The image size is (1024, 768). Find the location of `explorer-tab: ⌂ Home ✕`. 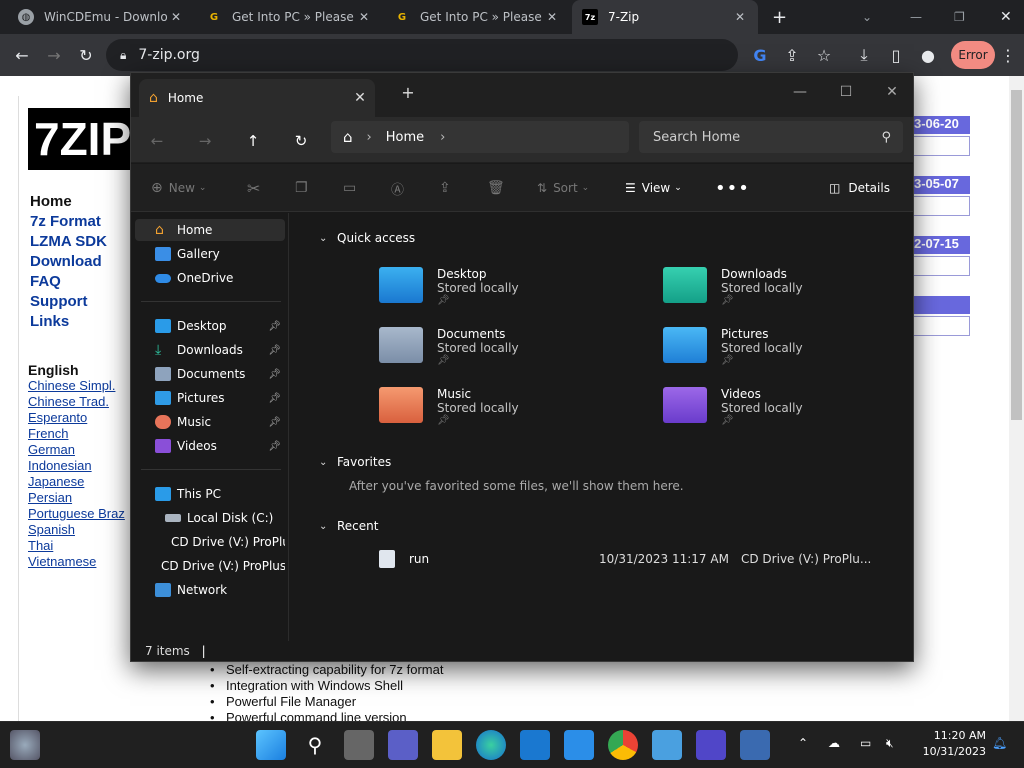

explorer-tab: ⌂ Home ✕ is located at coordinates (257, 98).